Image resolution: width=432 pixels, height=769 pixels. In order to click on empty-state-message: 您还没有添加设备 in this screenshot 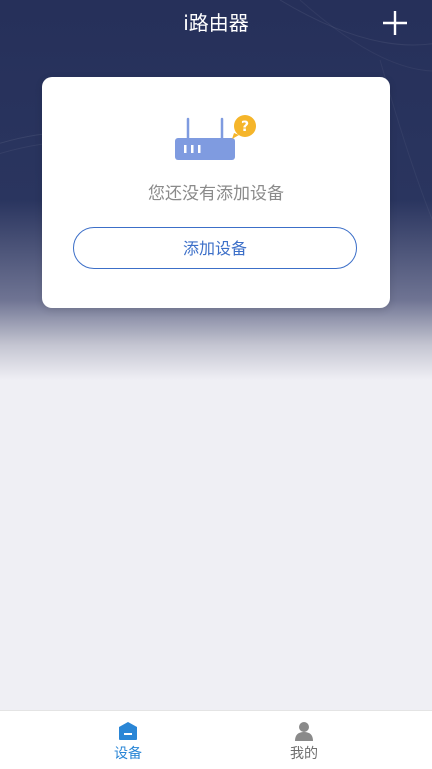, I will do `click(216, 194)`.